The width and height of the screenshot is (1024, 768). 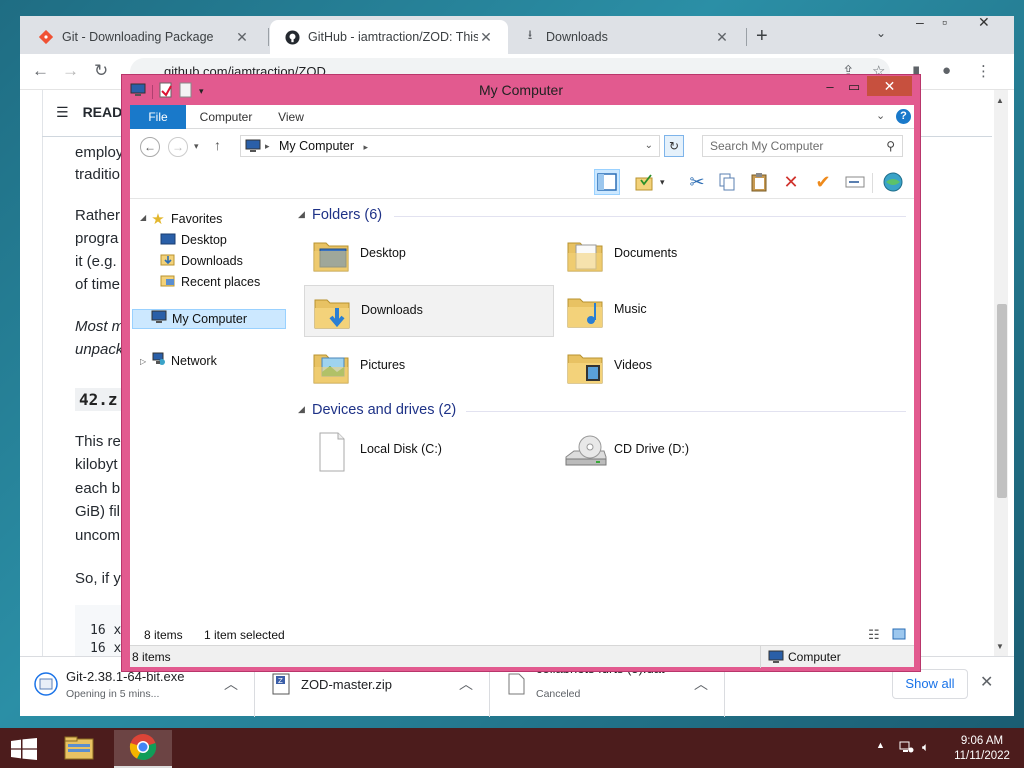 What do you see at coordinates (854, 87) in the screenshot?
I see `maximize-icon: ▭` at bounding box center [854, 87].